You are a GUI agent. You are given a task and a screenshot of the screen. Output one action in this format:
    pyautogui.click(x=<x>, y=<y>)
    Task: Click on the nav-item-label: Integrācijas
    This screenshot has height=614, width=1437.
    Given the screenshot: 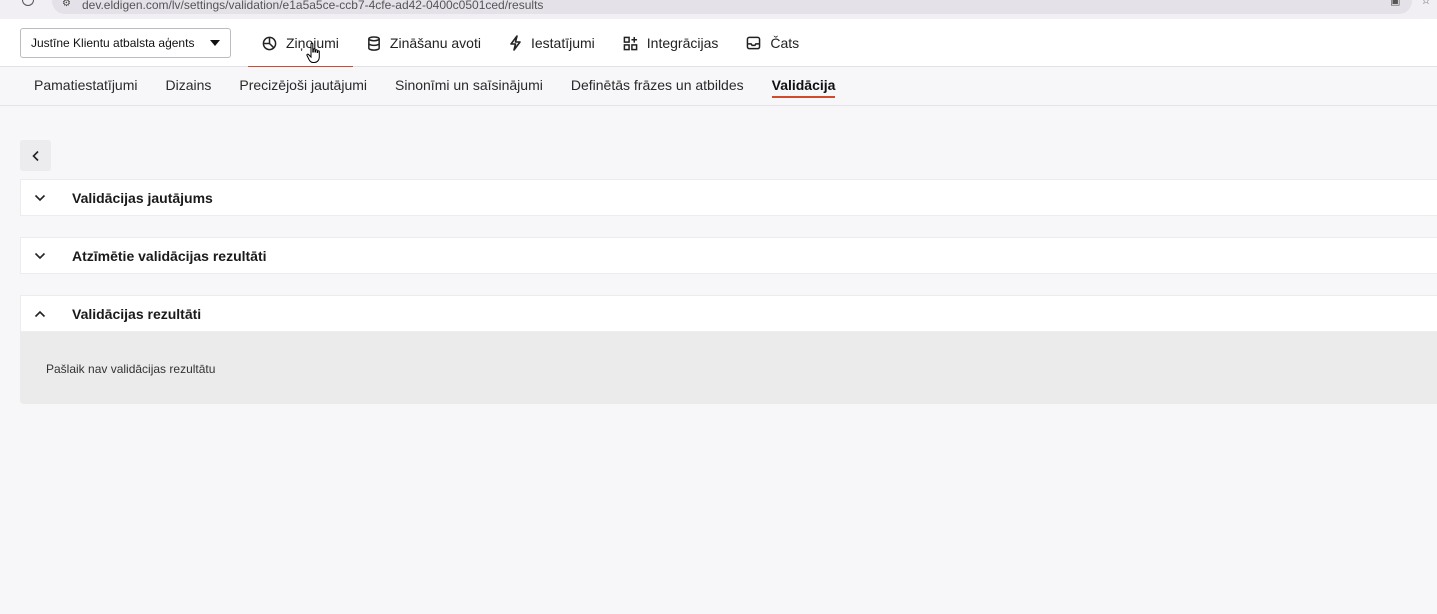 What is the action you would take?
    pyautogui.click(x=682, y=43)
    